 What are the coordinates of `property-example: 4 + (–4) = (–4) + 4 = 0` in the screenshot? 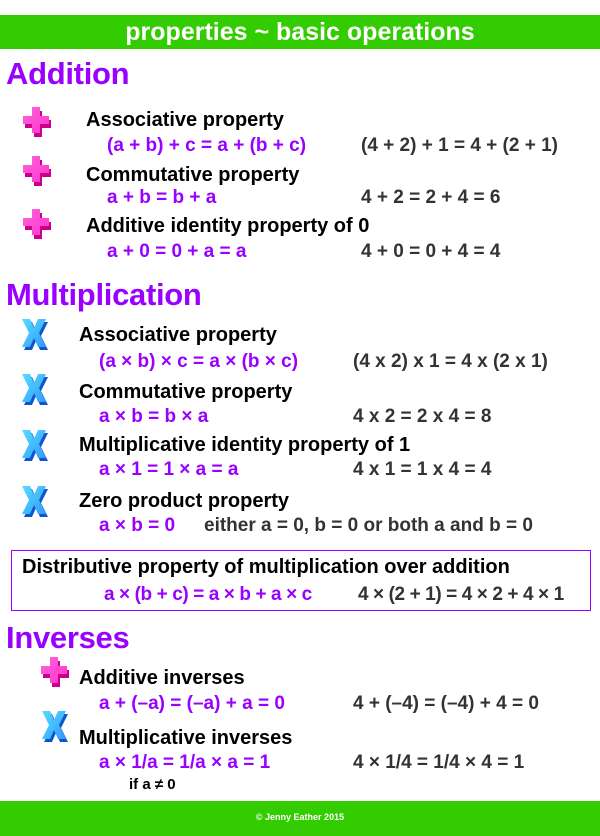 It's located at (446, 703).